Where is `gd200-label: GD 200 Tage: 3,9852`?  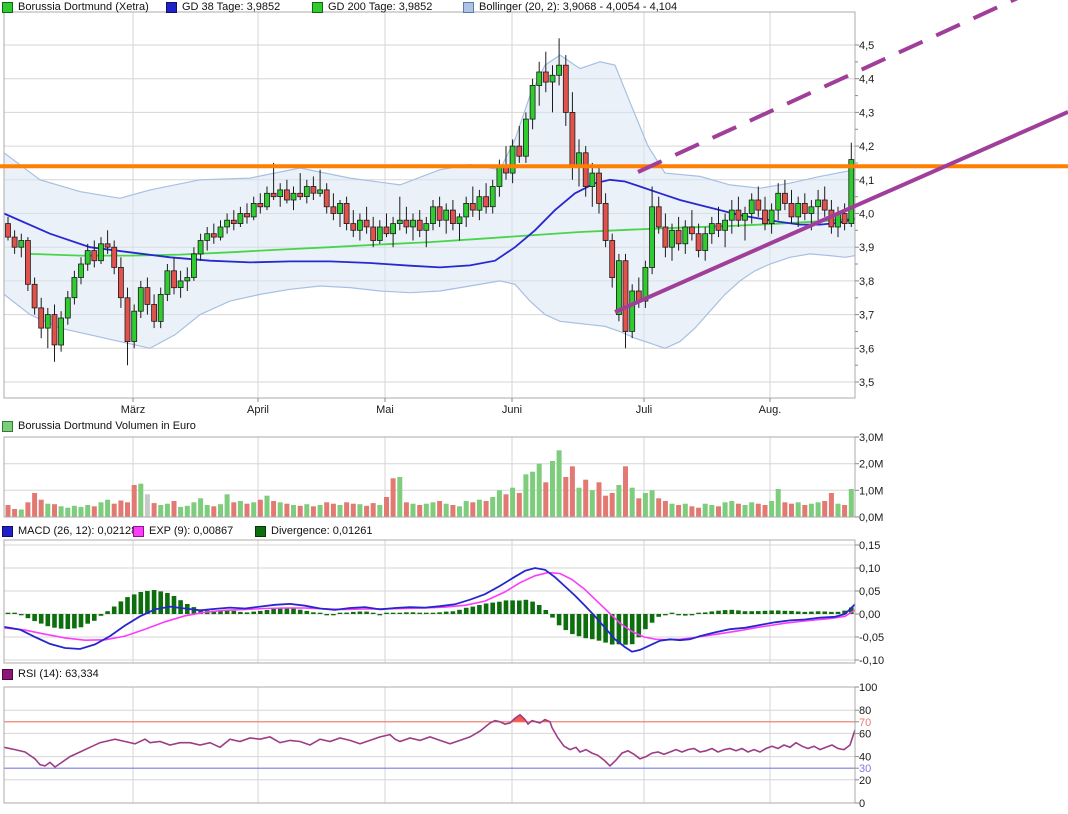
gd200-label: GD 200 Tage: 3,9852 is located at coordinates (380, 7).